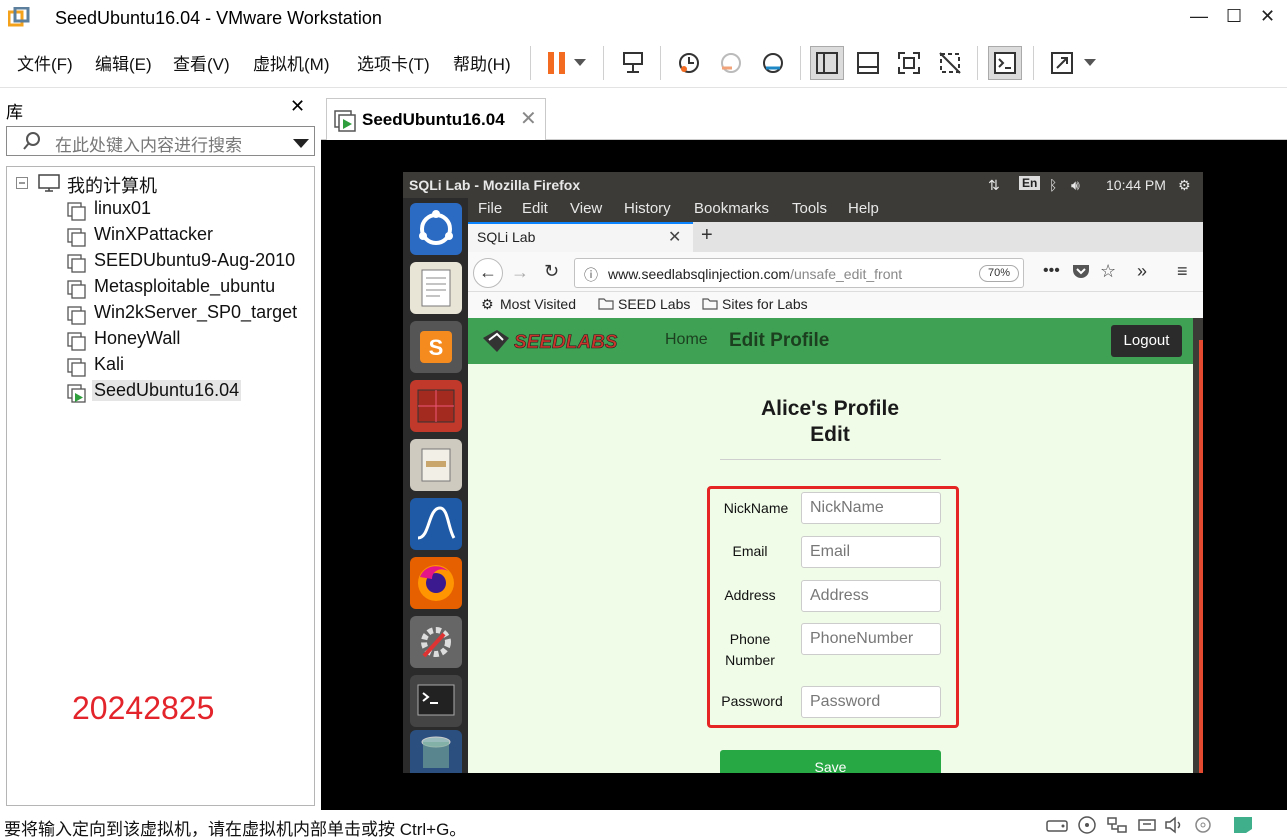 The image size is (1287, 840). What do you see at coordinates (871, 552) in the screenshot?
I see `email-input: Email` at bounding box center [871, 552].